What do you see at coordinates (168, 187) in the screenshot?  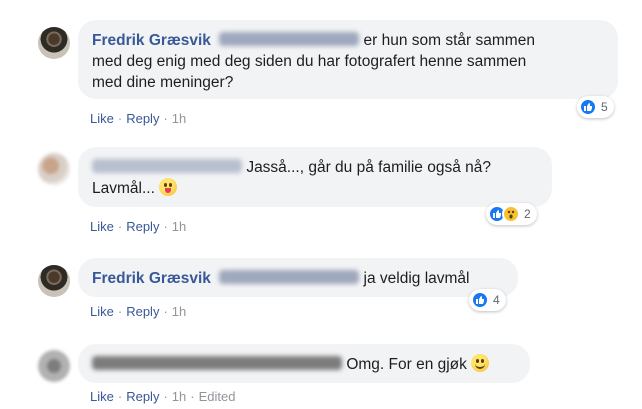 I see `tongue-emoji` at bounding box center [168, 187].